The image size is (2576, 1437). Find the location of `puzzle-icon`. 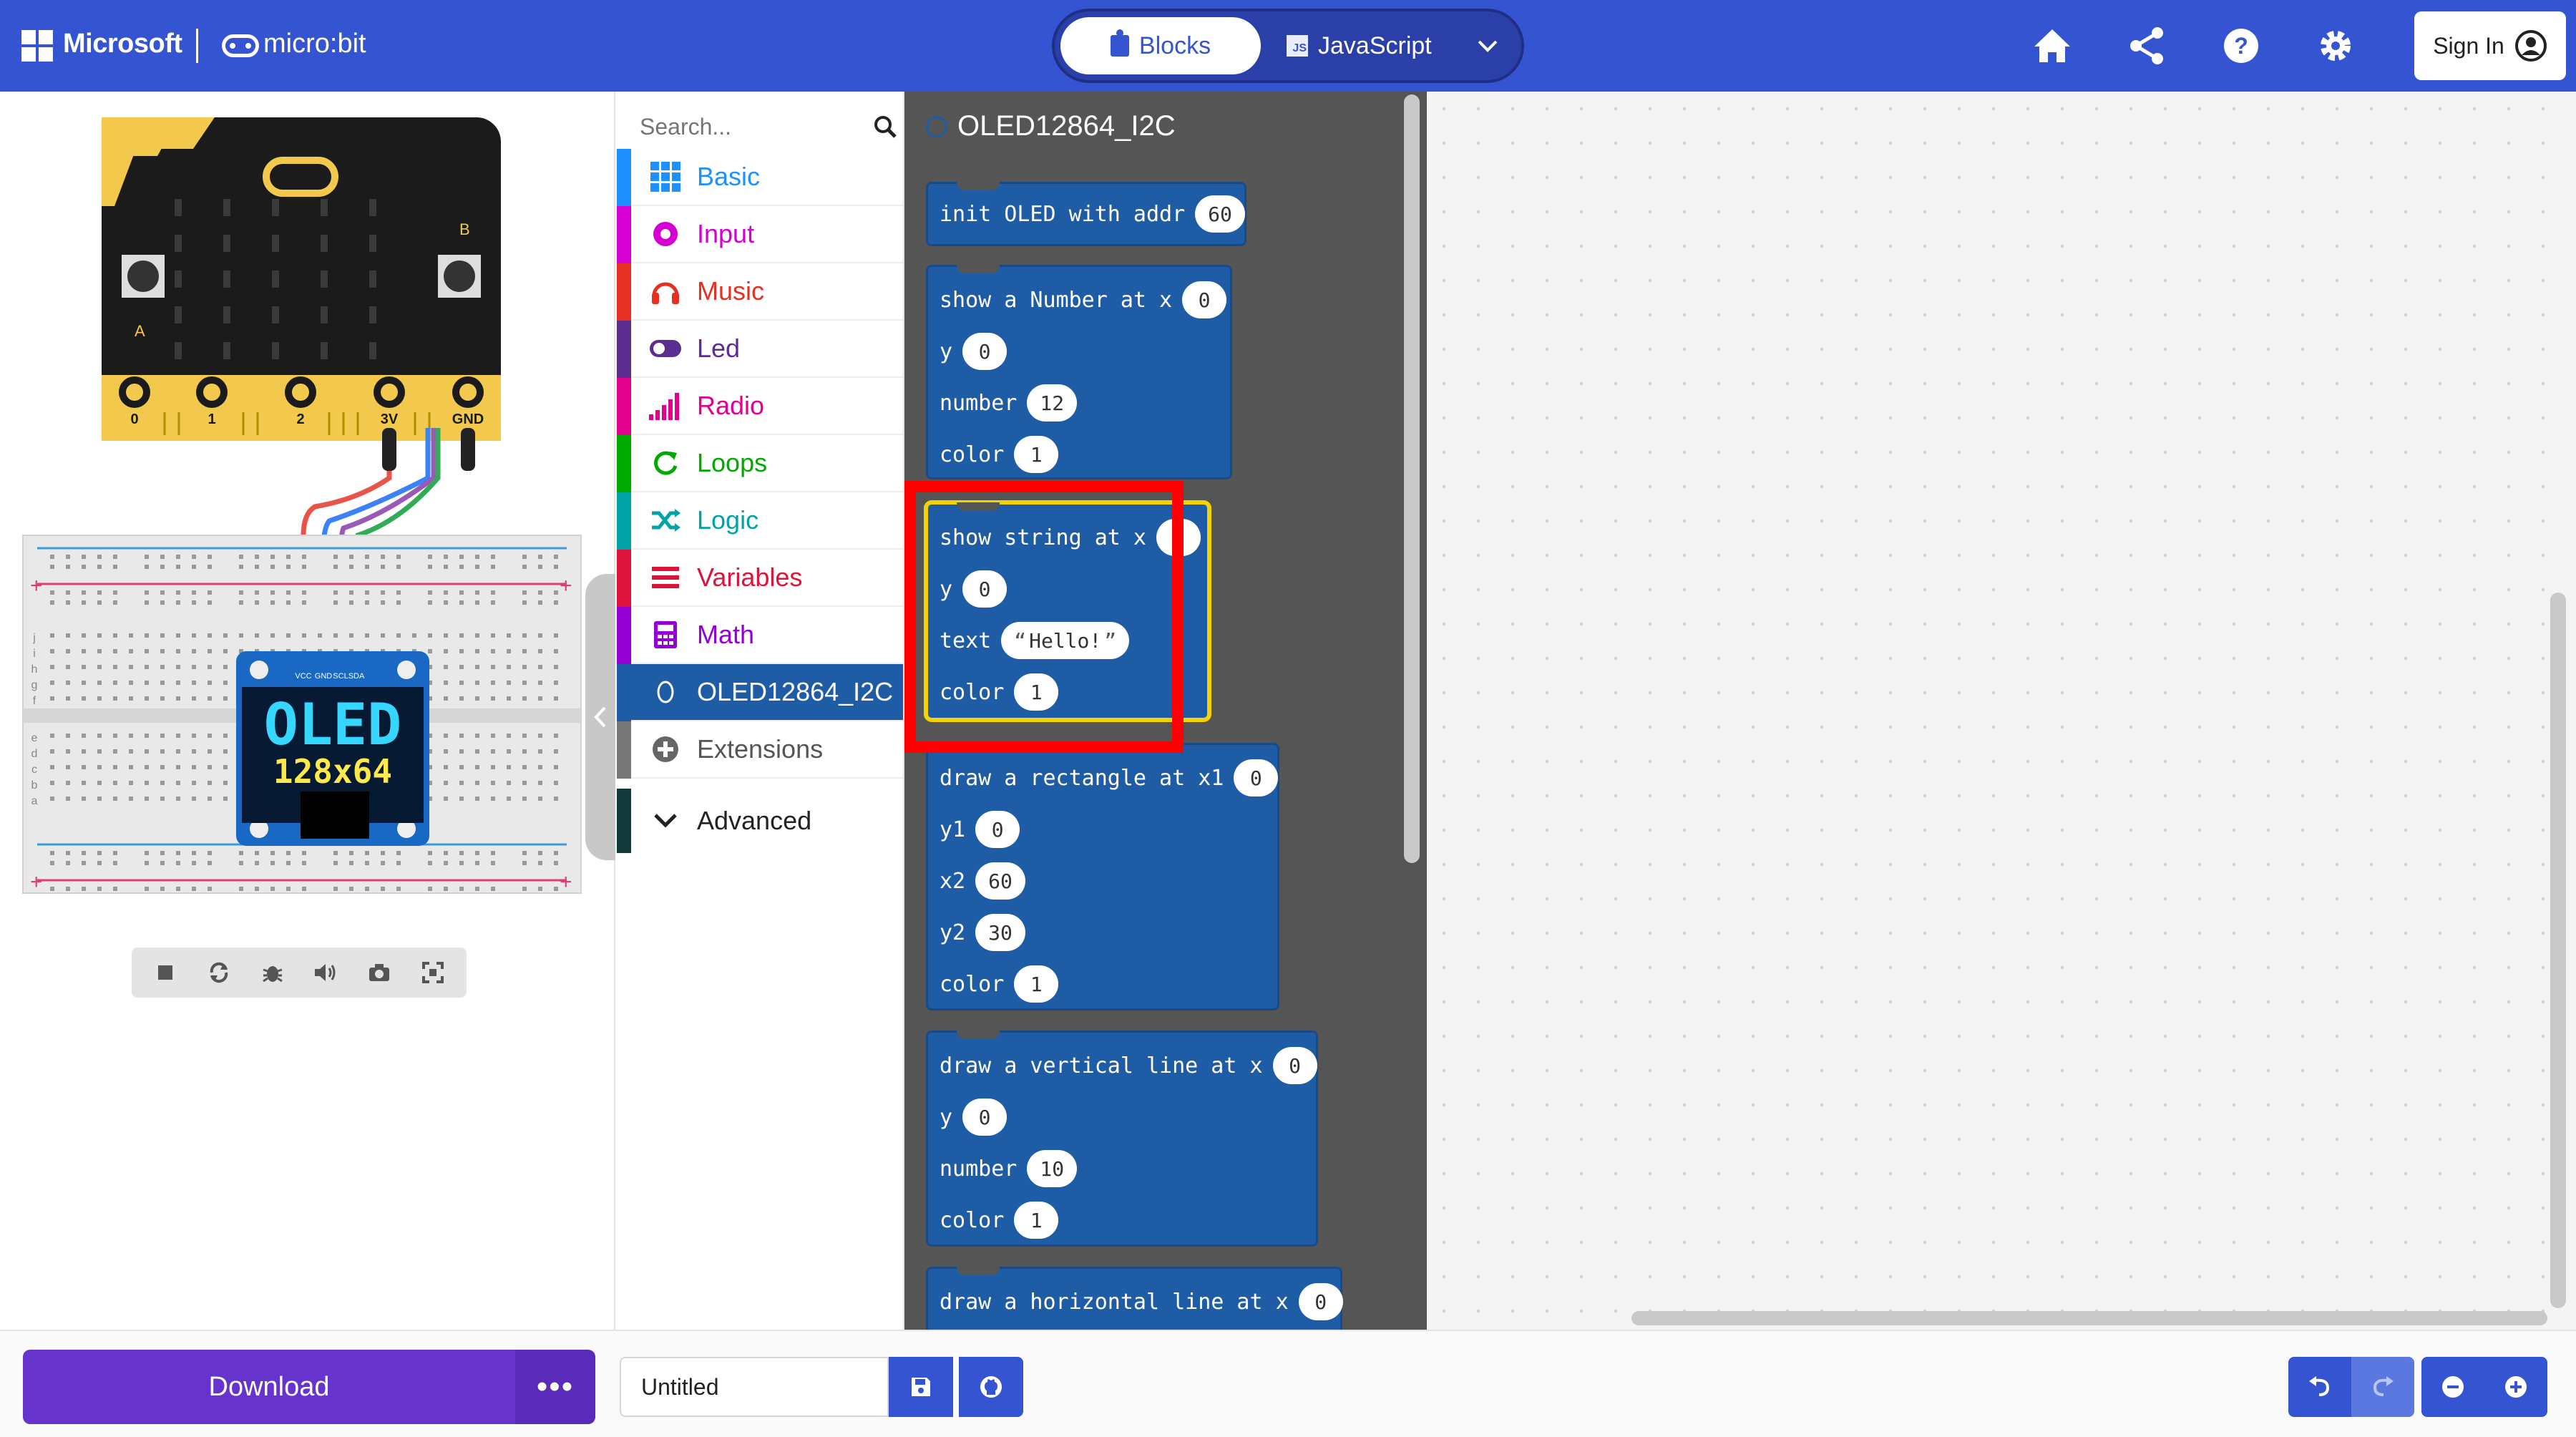

puzzle-icon is located at coordinates (1119, 43).